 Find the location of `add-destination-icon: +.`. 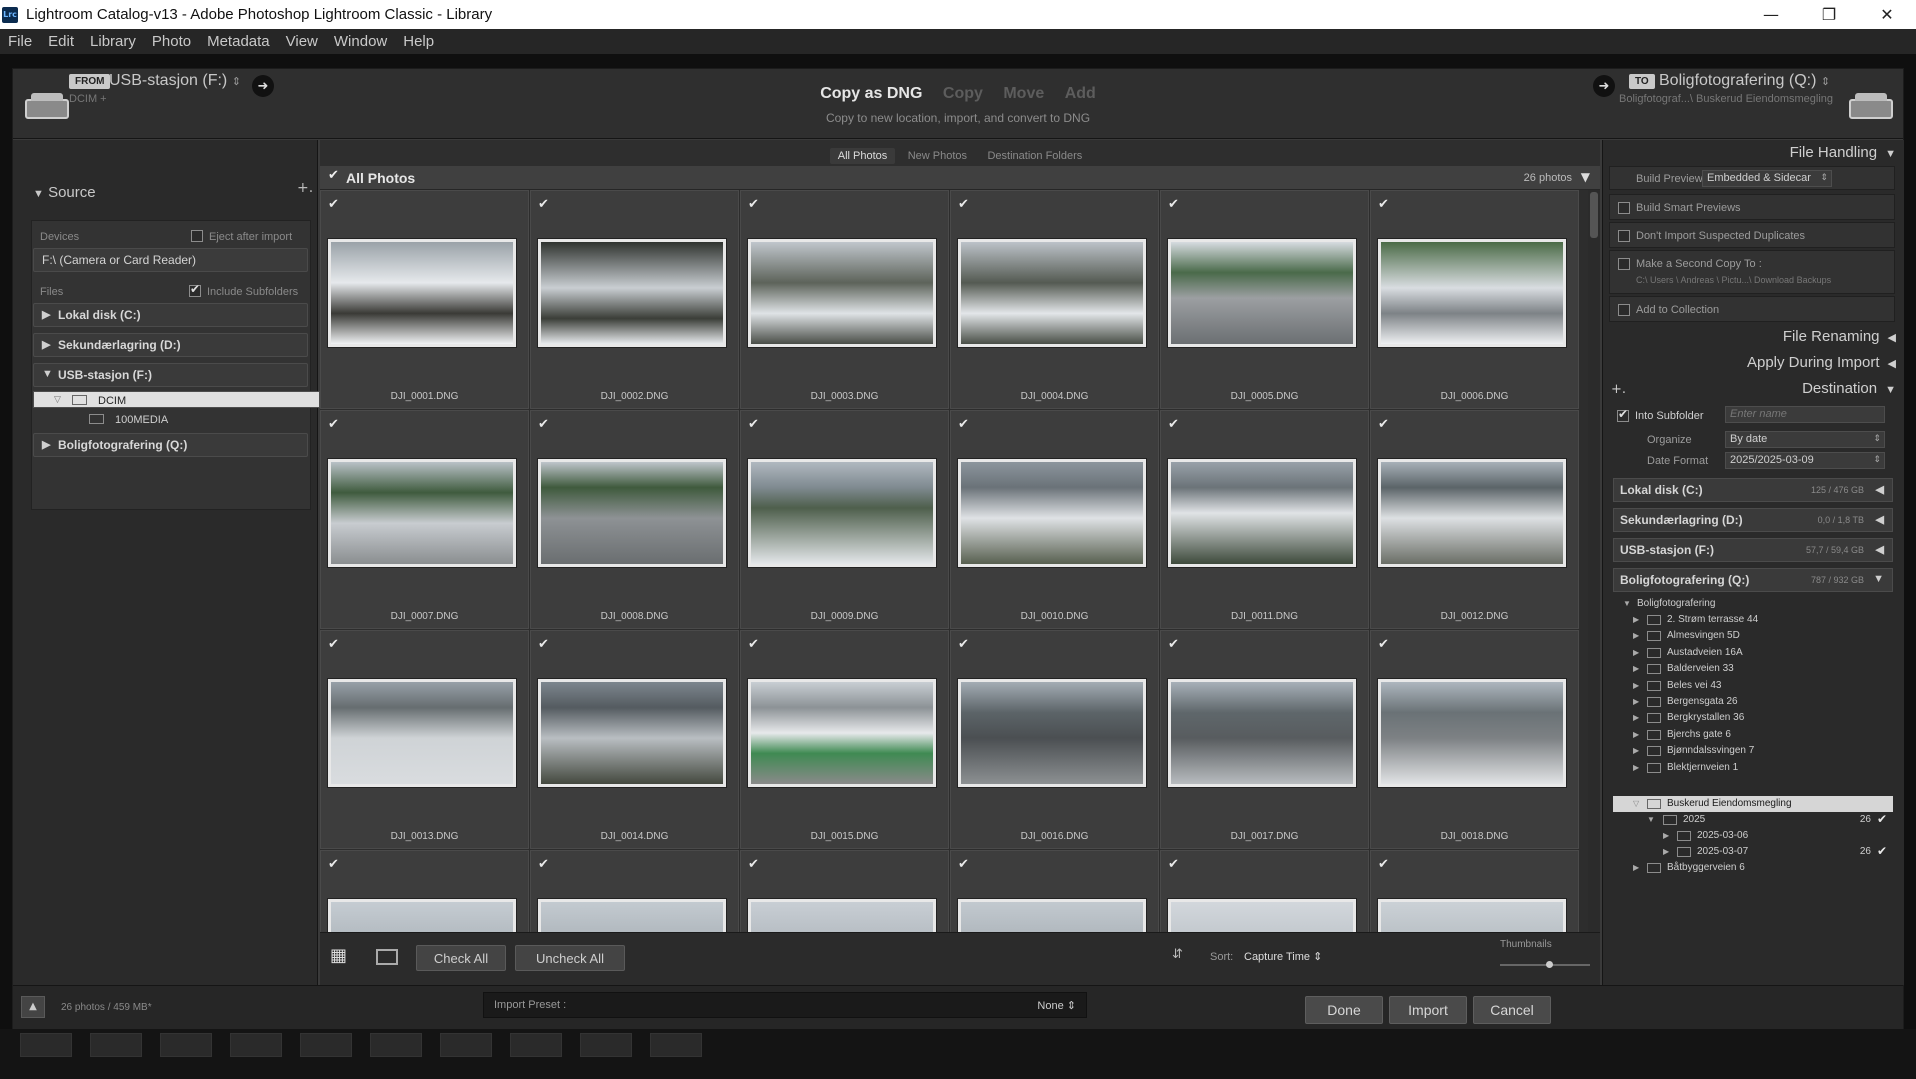

add-destination-icon: +. is located at coordinates (1618, 389).